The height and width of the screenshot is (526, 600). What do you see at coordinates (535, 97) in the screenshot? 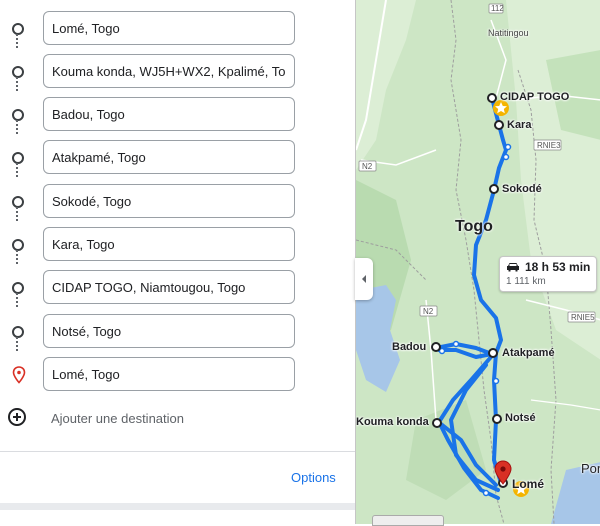
I see `place-label-cidap: CIDAP TOGO` at bounding box center [535, 97].